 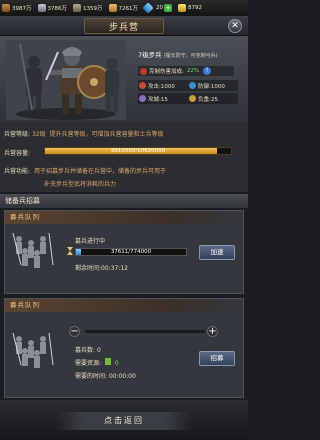 What do you see at coordinates (207, 71) in the screenshot?
I see `info-icon: !` at bounding box center [207, 71].